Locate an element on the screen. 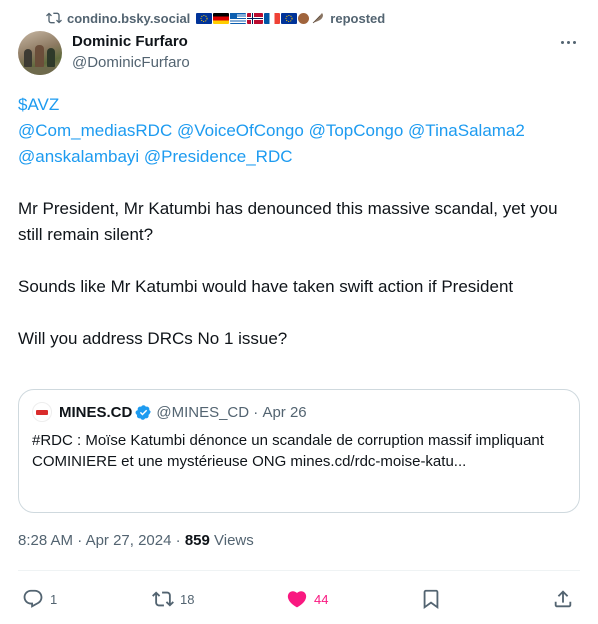 Image resolution: width=598 pixels, height=624 pixels. tweet-time: 8:28 AM is located at coordinates (45, 540).